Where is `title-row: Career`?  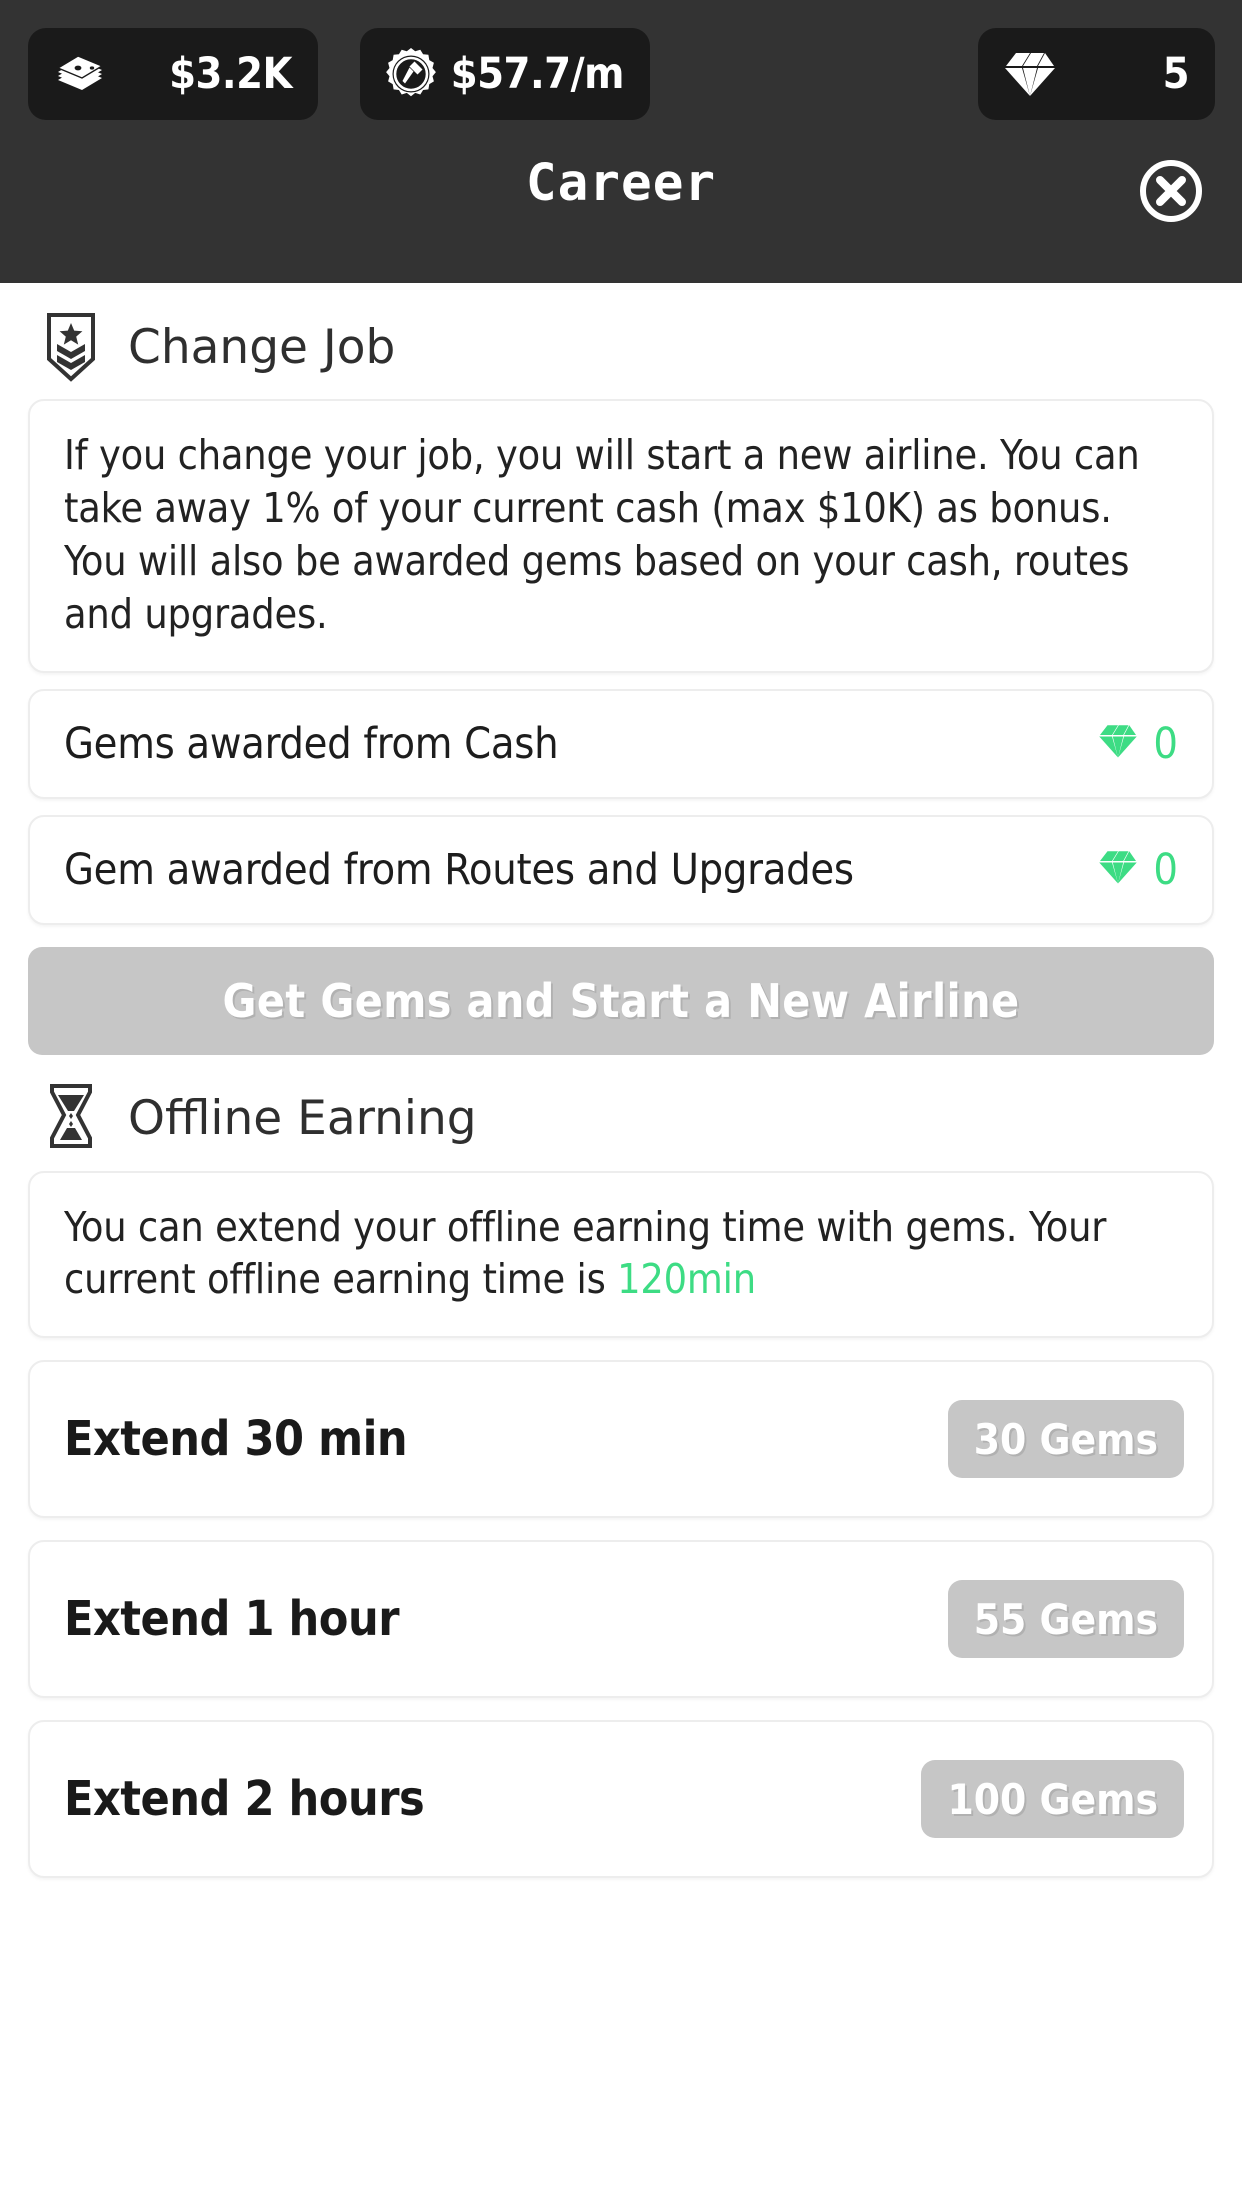 title-row: Career is located at coordinates (621, 190).